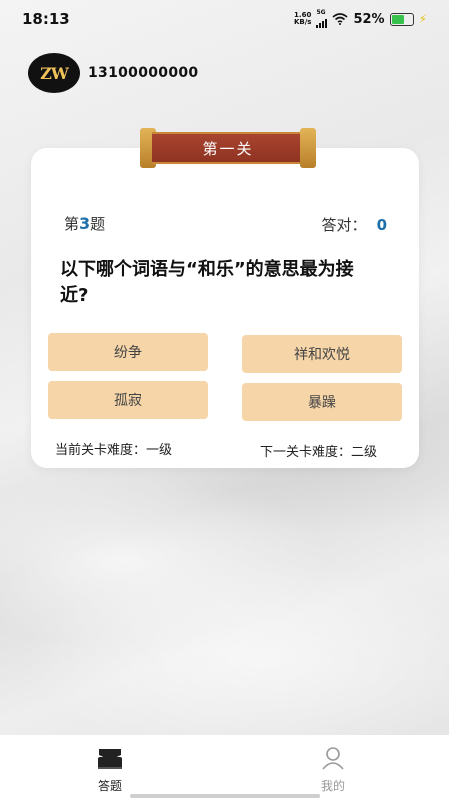 Image resolution: width=449 pixels, height=800 pixels. What do you see at coordinates (340, 19) in the screenshot?
I see `wifi-icon` at bounding box center [340, 19].